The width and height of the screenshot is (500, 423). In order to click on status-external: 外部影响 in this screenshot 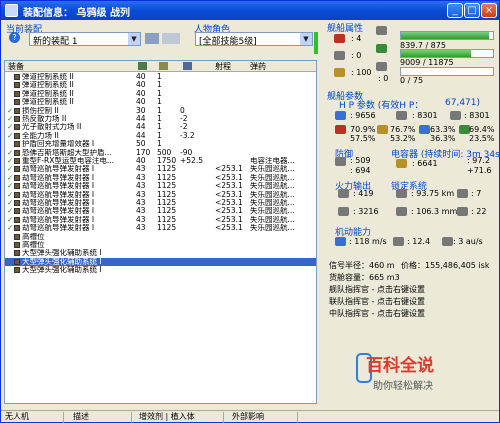, I will do `click(248, 417)`.